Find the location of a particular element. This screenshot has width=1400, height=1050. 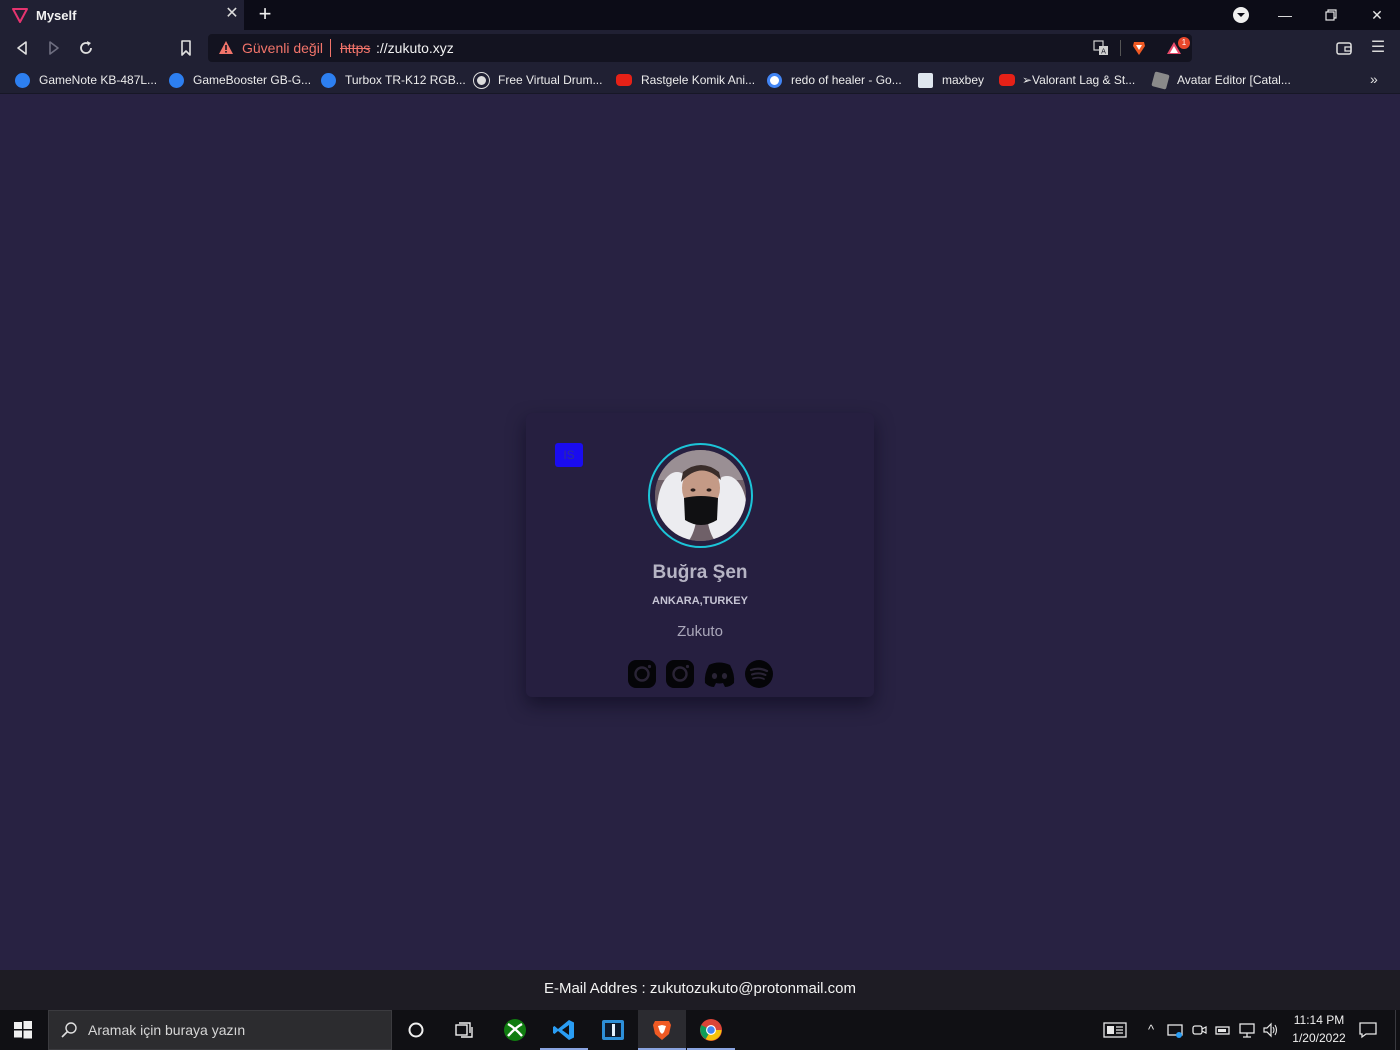

notification-center-icon is located at coordinates (1368, 1030).